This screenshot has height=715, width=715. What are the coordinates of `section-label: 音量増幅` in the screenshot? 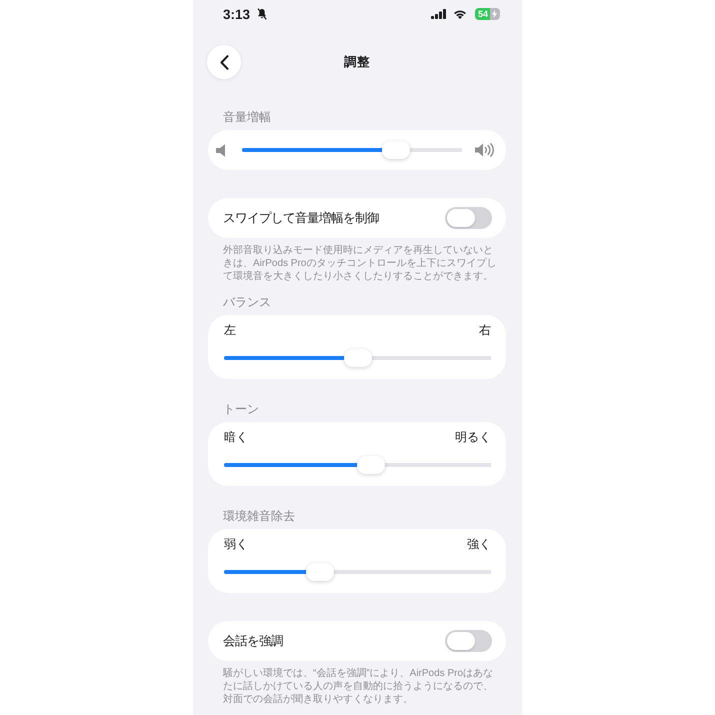 It's located at (247, 117).